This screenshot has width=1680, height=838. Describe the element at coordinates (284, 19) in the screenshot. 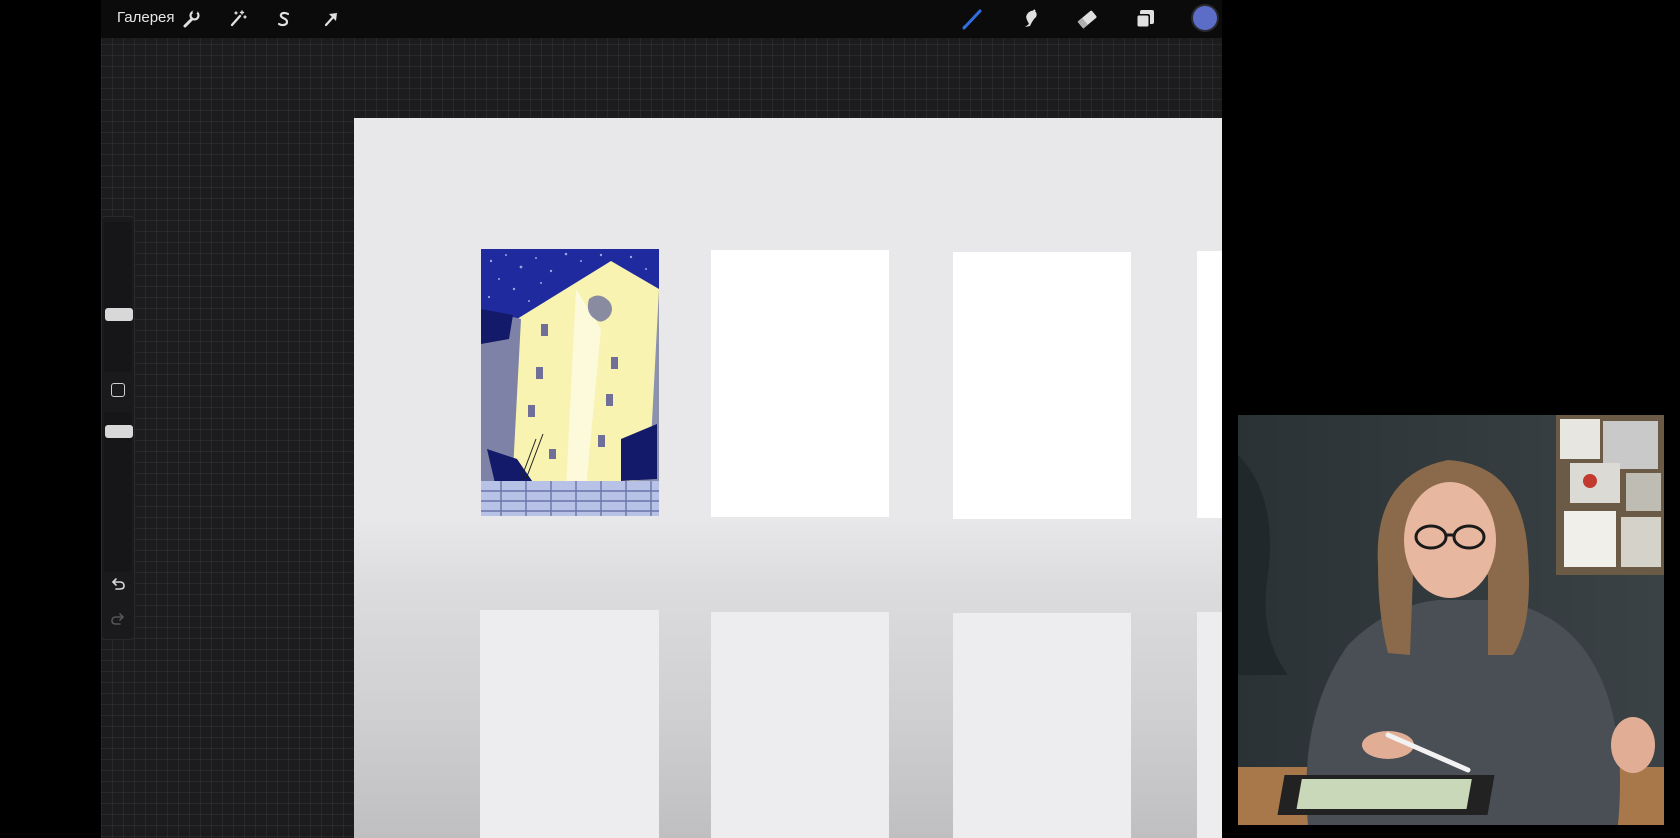

I see `selection-s-icon` at that location.